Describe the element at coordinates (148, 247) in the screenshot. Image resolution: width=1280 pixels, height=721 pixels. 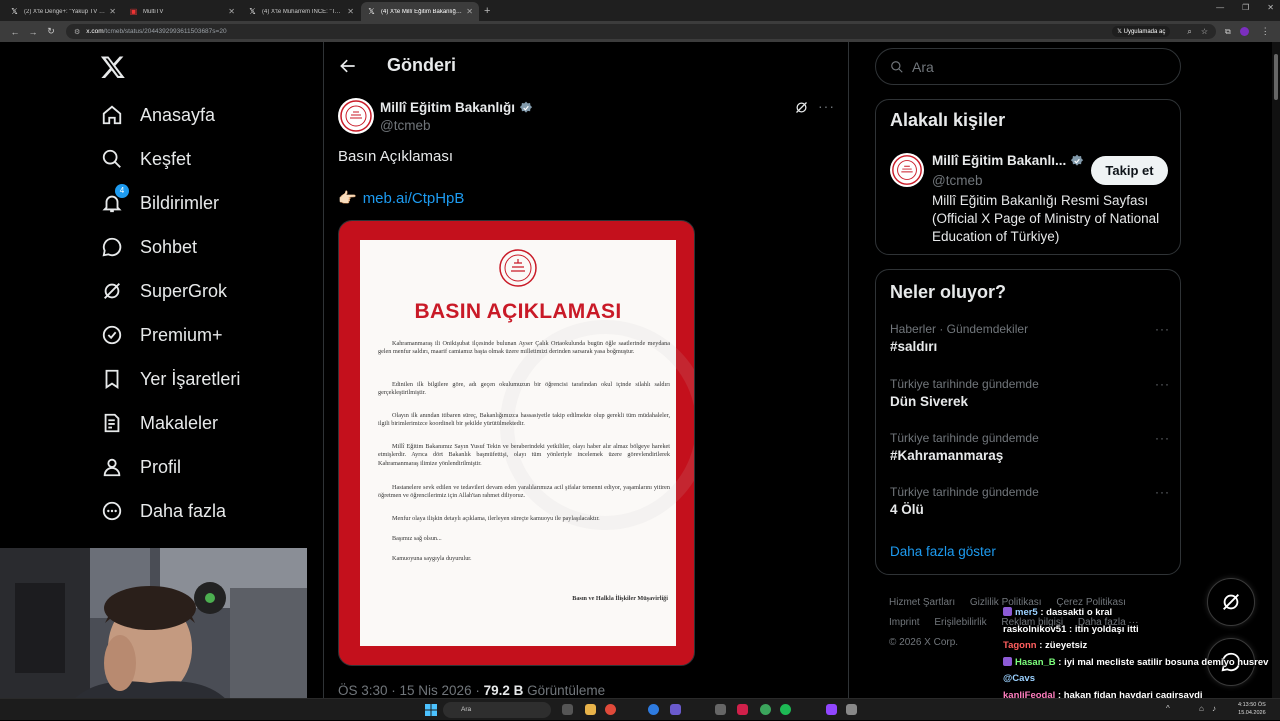
I see `nav-item-chat: Sohbet` at that location.